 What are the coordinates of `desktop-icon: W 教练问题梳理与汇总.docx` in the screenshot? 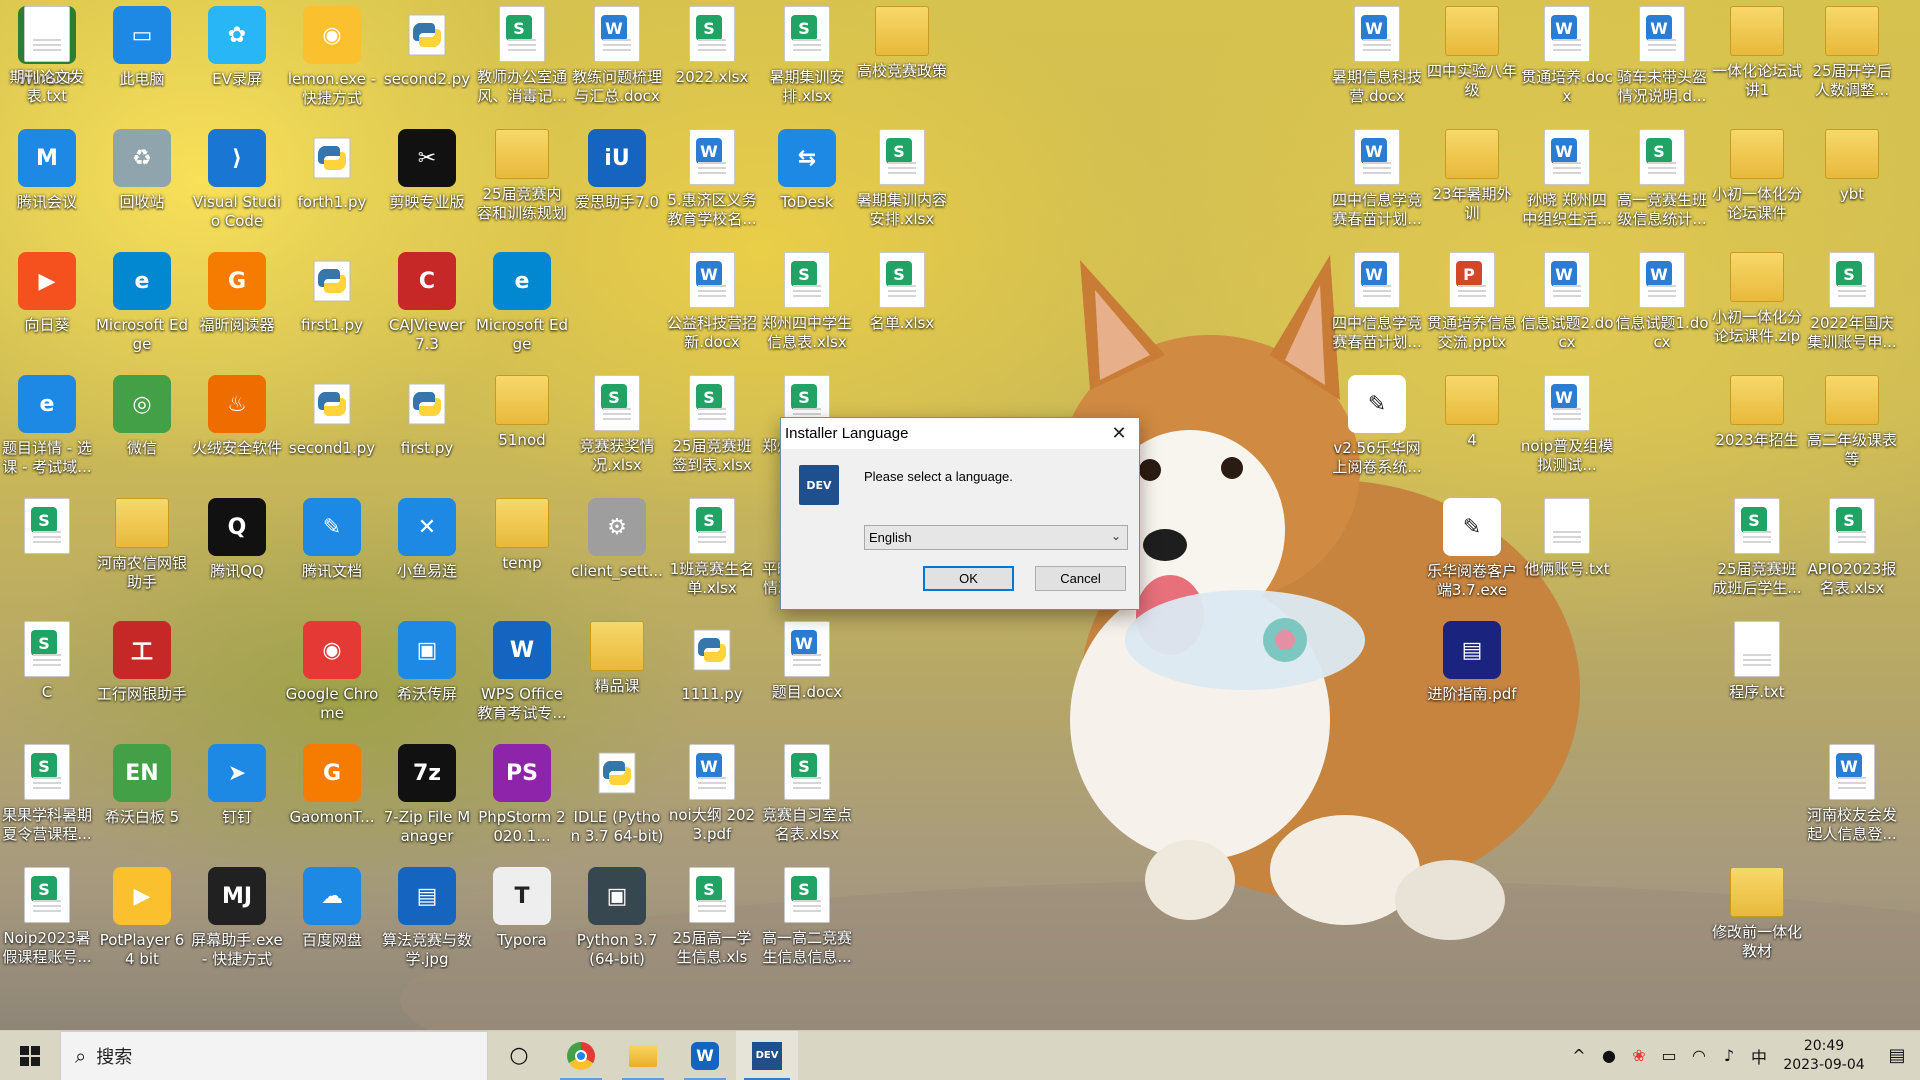 It's located at (617, 61).